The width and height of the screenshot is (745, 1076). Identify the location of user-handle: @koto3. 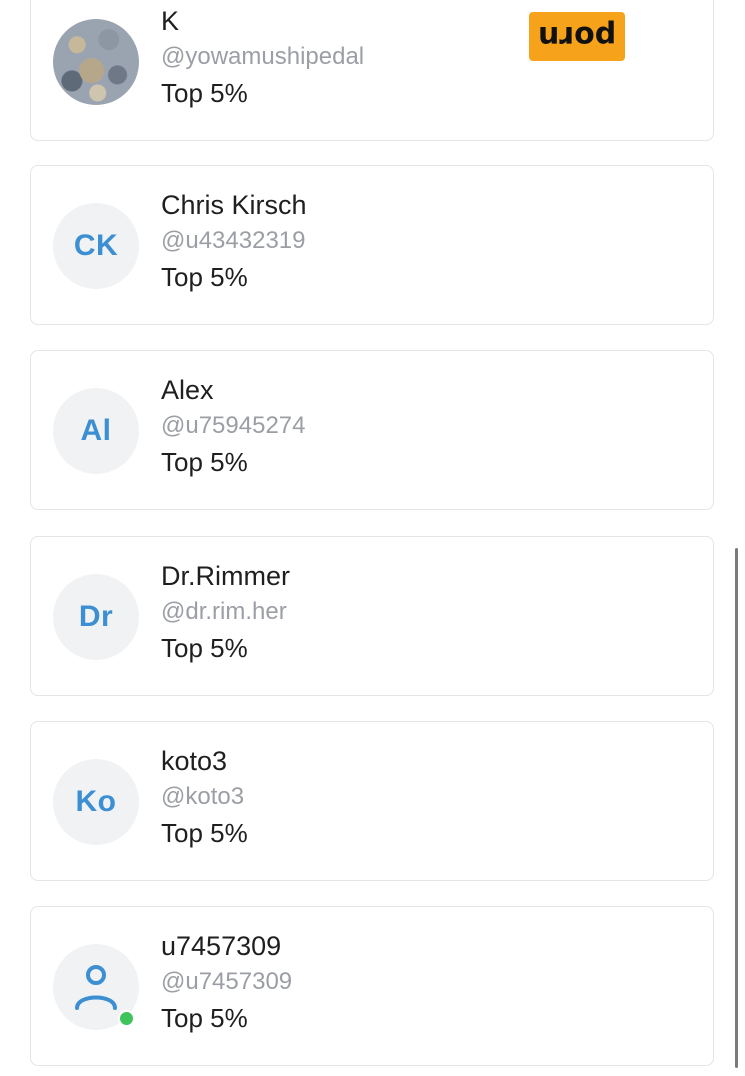
(203, 796).